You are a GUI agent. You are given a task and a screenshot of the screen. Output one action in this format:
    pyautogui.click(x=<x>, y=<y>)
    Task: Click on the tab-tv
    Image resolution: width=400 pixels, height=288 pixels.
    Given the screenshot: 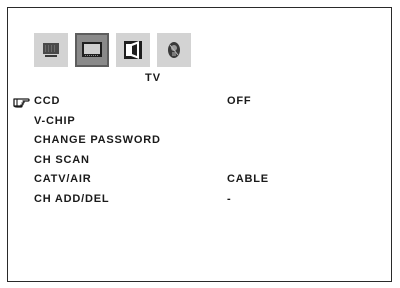 What is the action you would take?
    pyautogui.click(x=92, y=50)
    